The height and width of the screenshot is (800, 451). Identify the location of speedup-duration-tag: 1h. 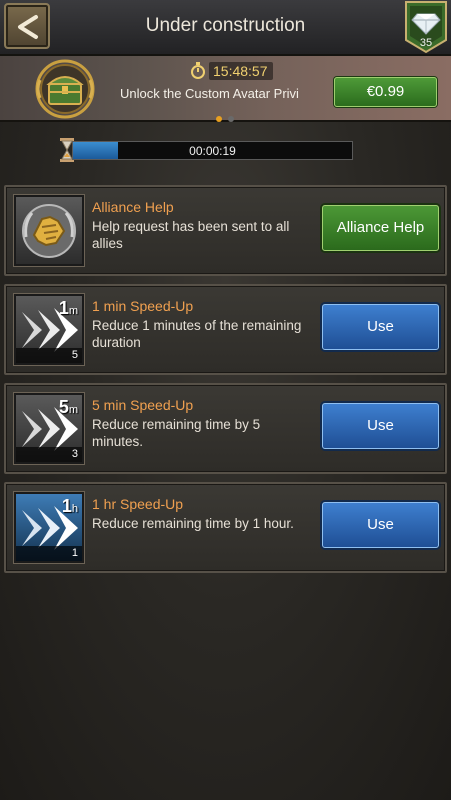
(70, 506).